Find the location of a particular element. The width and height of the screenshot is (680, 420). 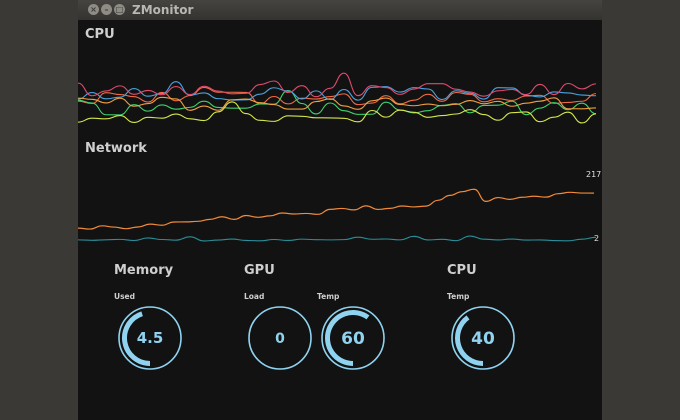

gpu-load-value: 0 is located at coordinates (280, 339).